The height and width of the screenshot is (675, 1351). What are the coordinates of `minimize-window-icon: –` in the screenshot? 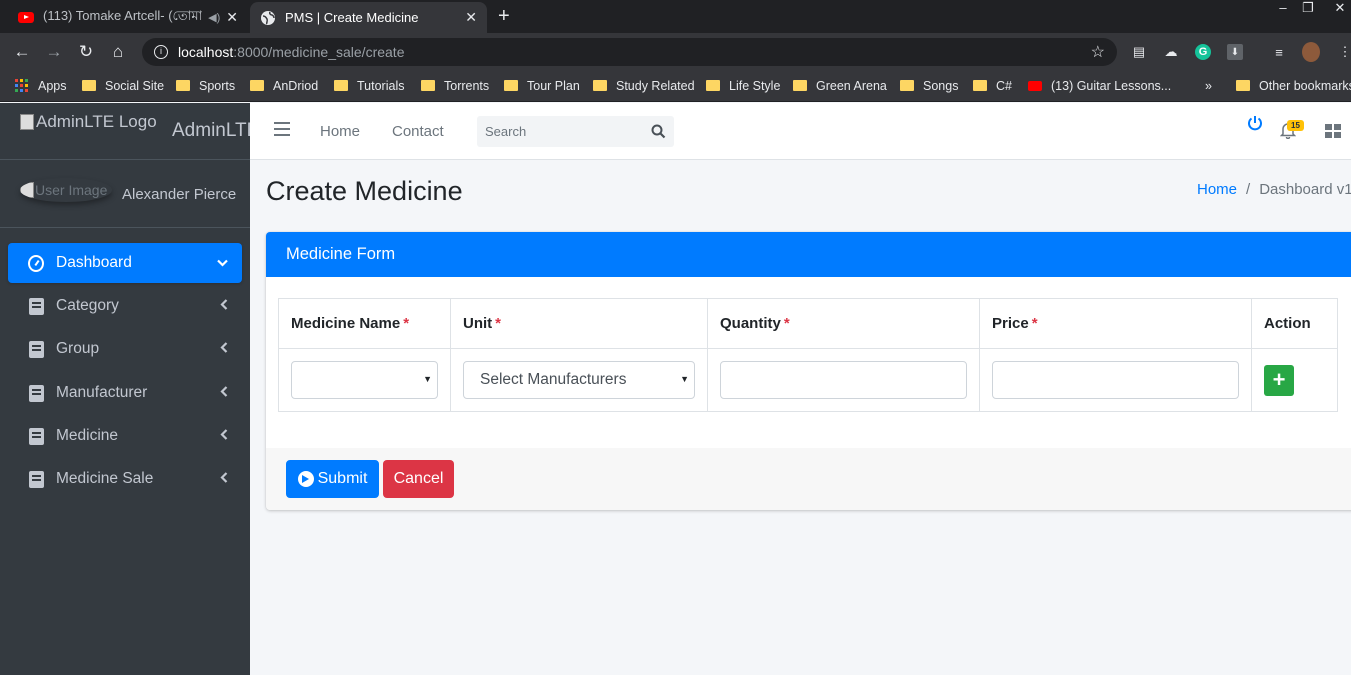 It's located at (1283, 8).